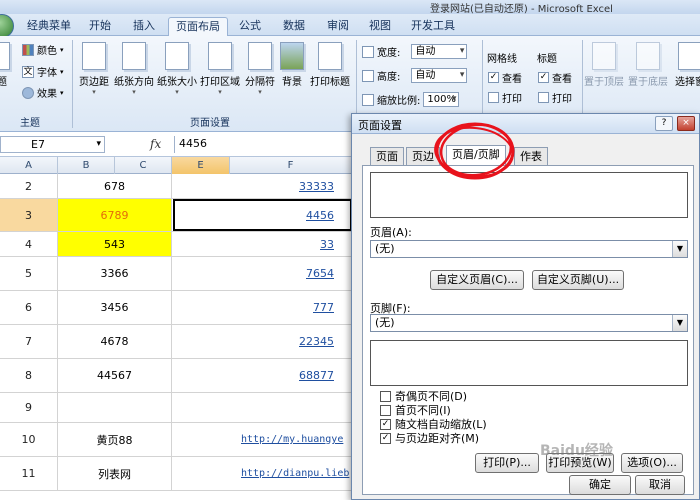 This screenshot has width=700, height=500. I want to click on row-header: 4, so click(29, 244).